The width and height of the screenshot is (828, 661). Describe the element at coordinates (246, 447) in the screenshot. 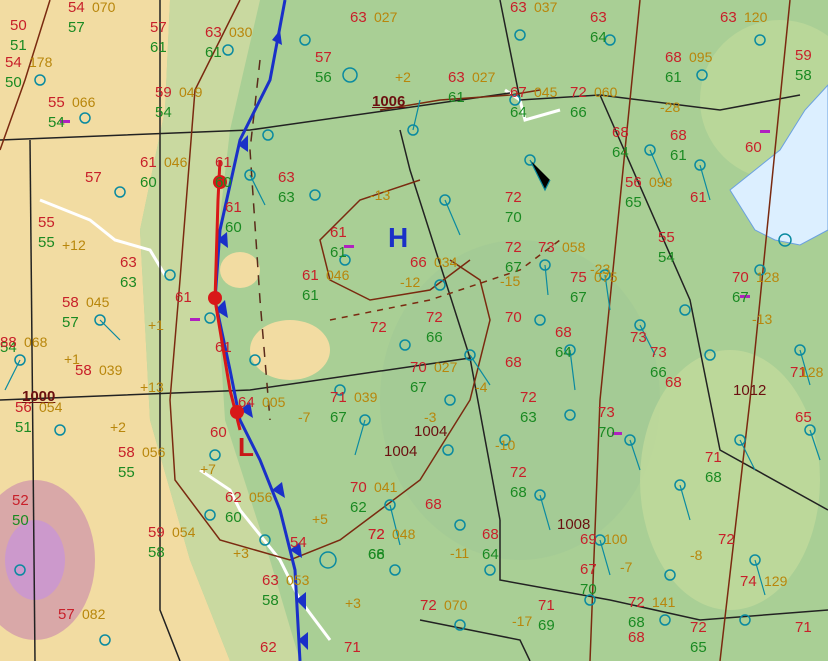

I see `low-pressure-label: L` at that location.